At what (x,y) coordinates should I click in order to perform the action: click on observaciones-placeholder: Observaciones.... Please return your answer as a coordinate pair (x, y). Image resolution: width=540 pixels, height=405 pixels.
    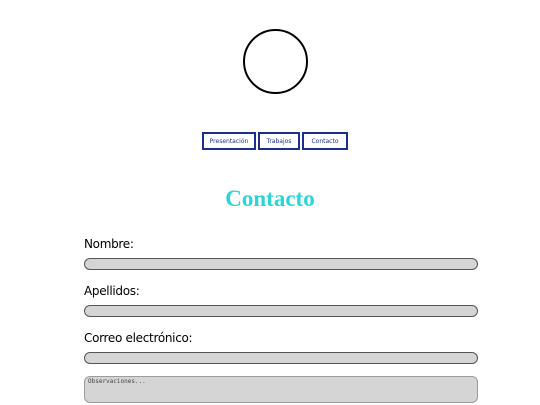
    Looking at the image, I should click on (117, 381).